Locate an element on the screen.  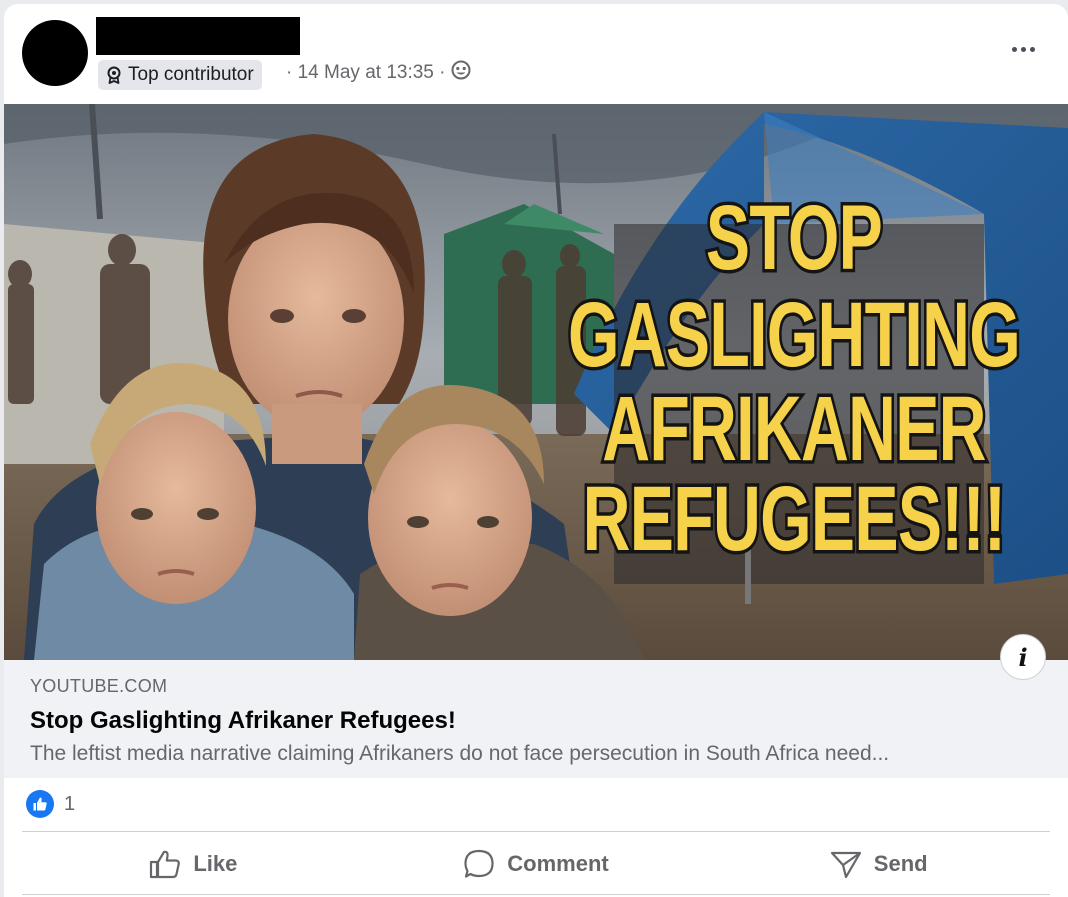
top-contributor-badge-icon is located at coordinates (114, 75).